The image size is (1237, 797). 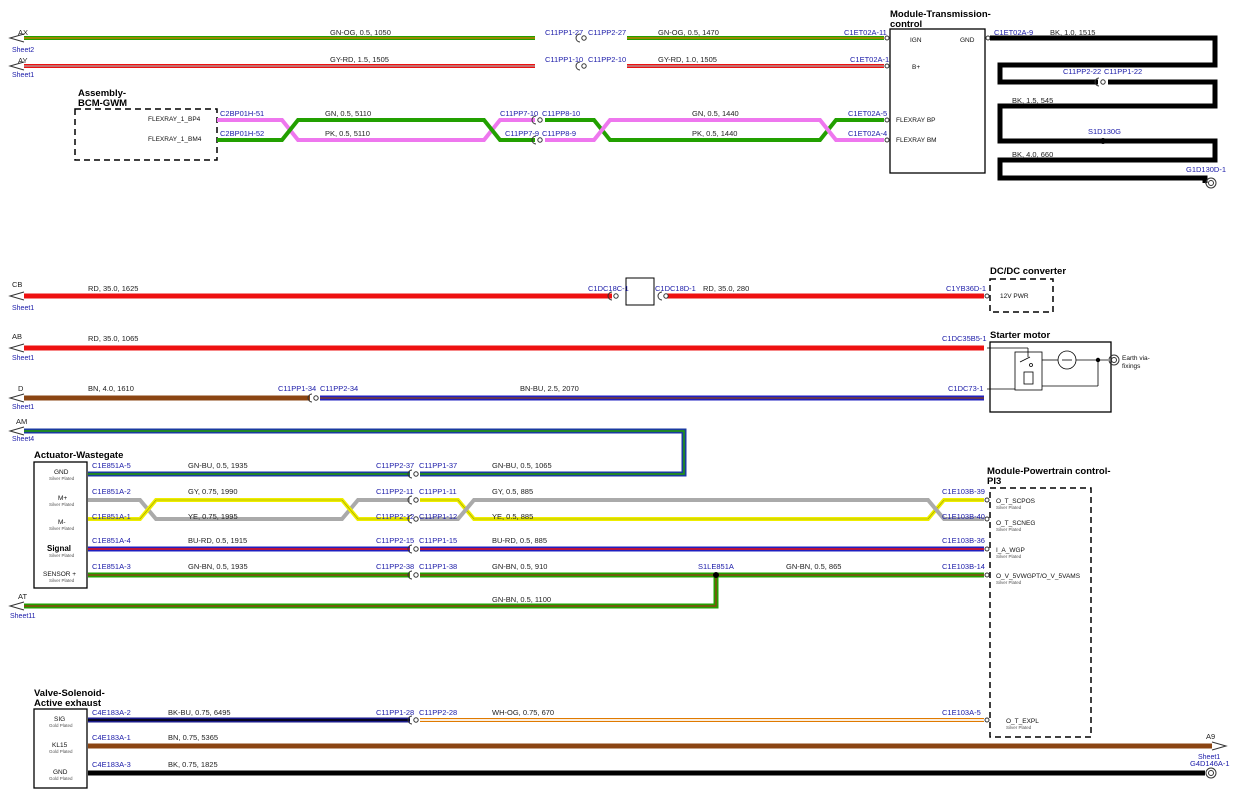 I want to click on starter-earth-line2: fixings, so click(x=1131, y=366).